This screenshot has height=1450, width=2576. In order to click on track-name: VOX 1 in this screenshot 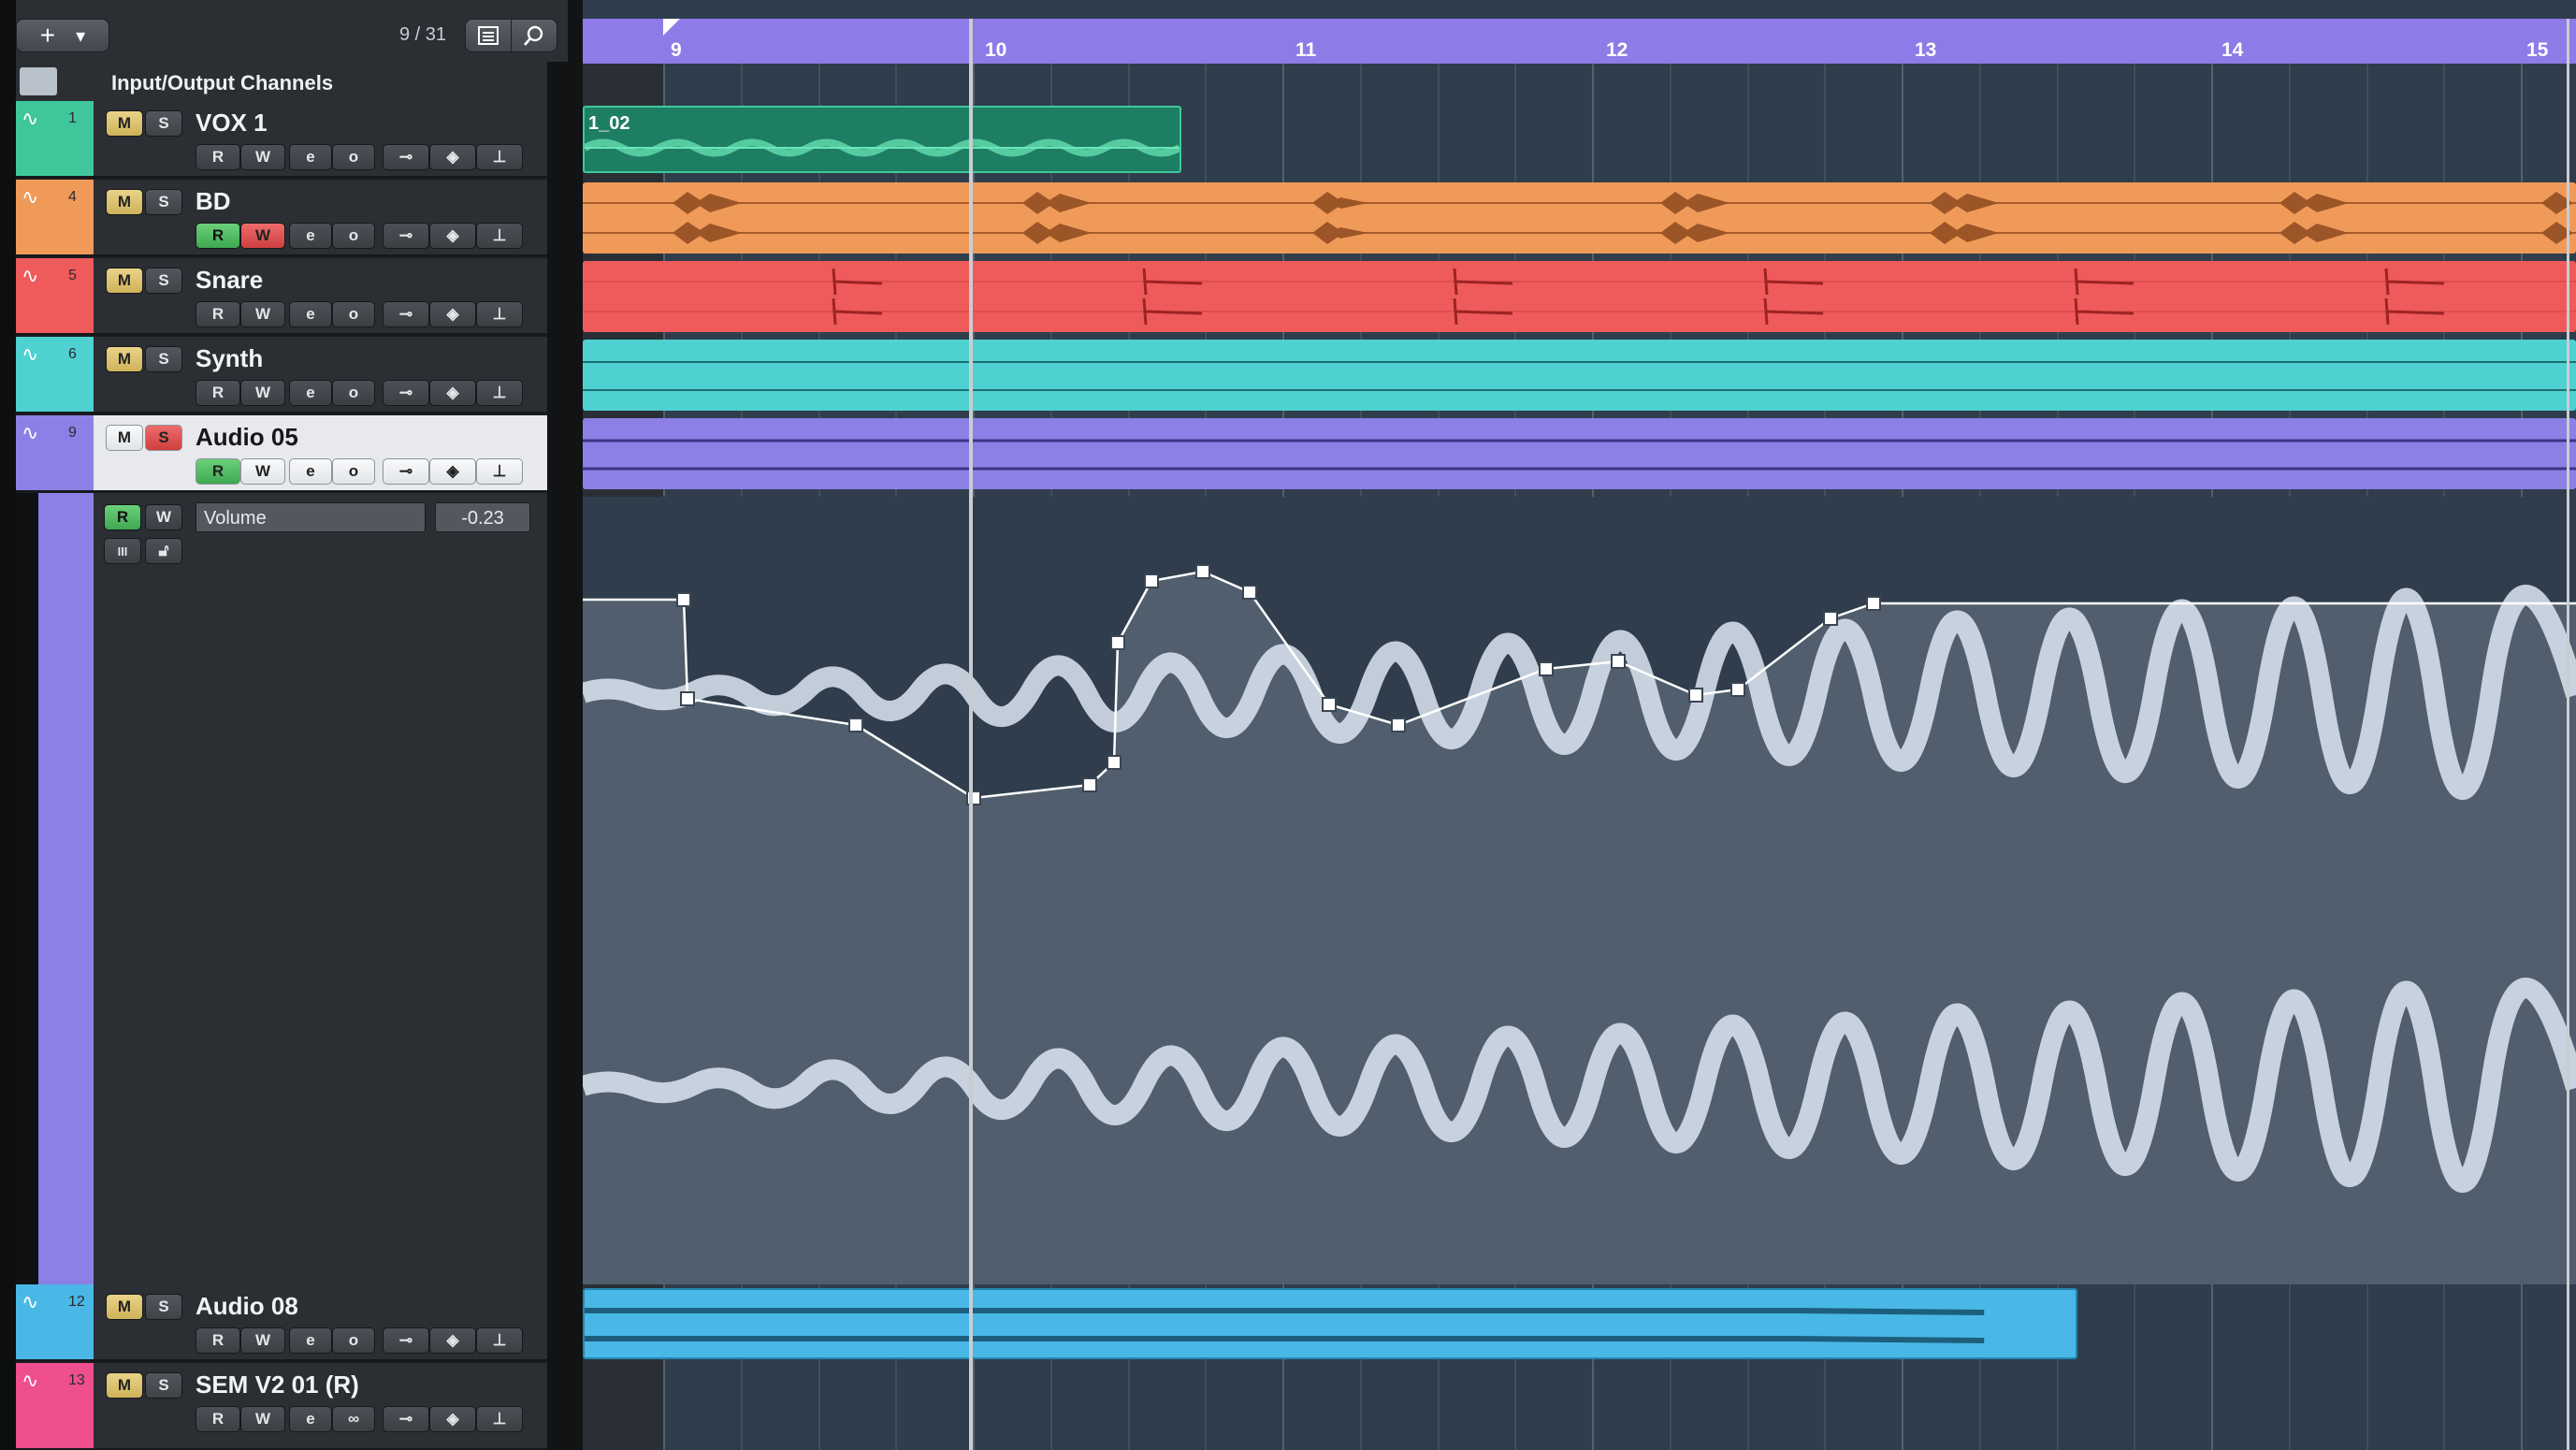, I will do `click(231, 123)`.